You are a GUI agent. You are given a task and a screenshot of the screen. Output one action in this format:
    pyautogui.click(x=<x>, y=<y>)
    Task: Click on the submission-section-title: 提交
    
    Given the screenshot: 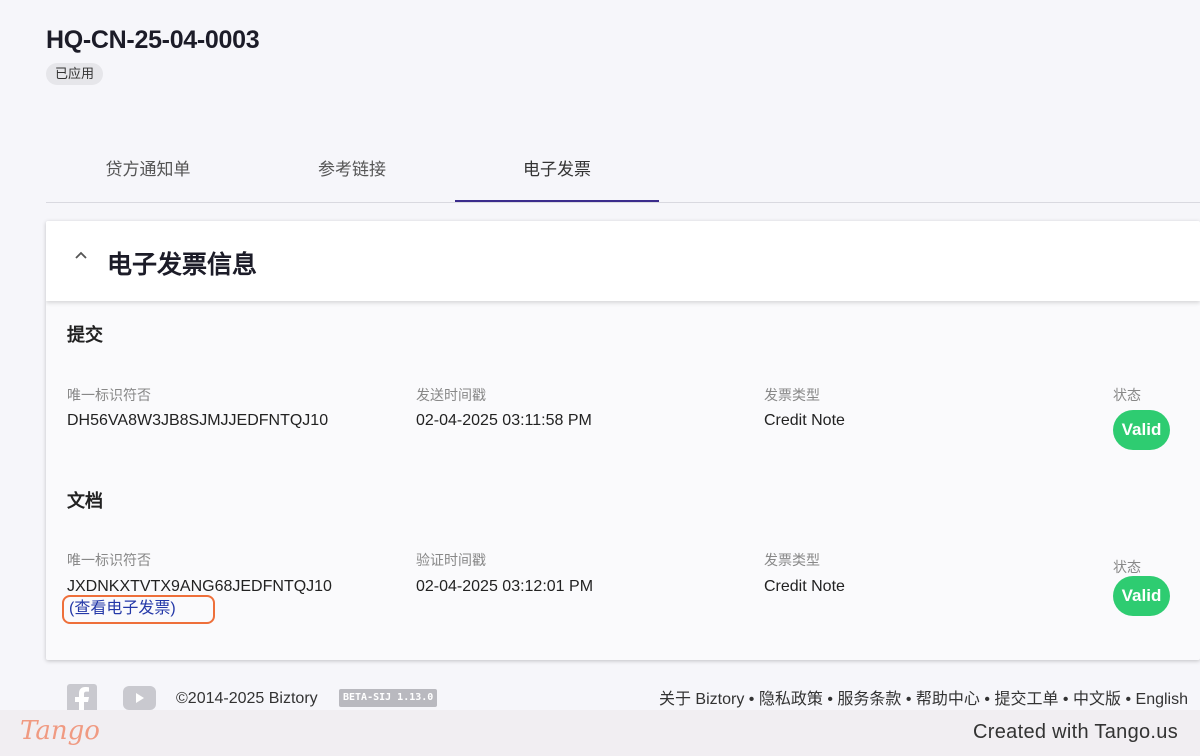 What is the action you would take?
    pyautogui.click(x=85, y=335)
    